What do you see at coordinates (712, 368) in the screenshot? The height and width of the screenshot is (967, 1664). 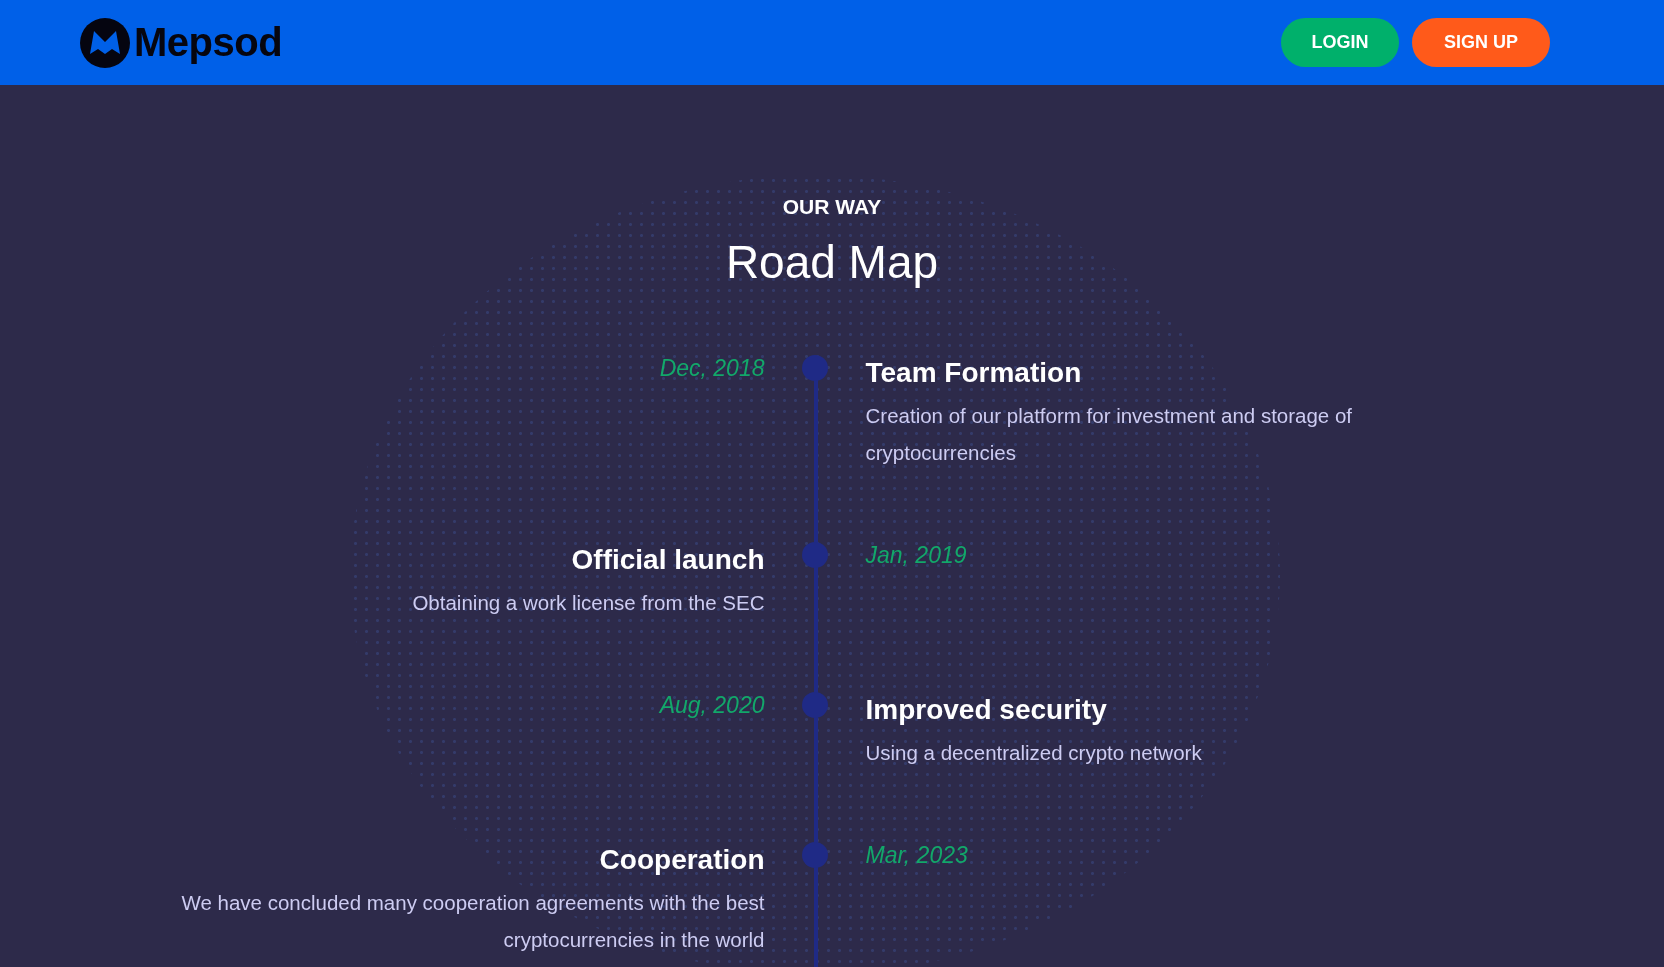 I see `milestone-date: Dec, 2018` at bounding box center [712, 368].